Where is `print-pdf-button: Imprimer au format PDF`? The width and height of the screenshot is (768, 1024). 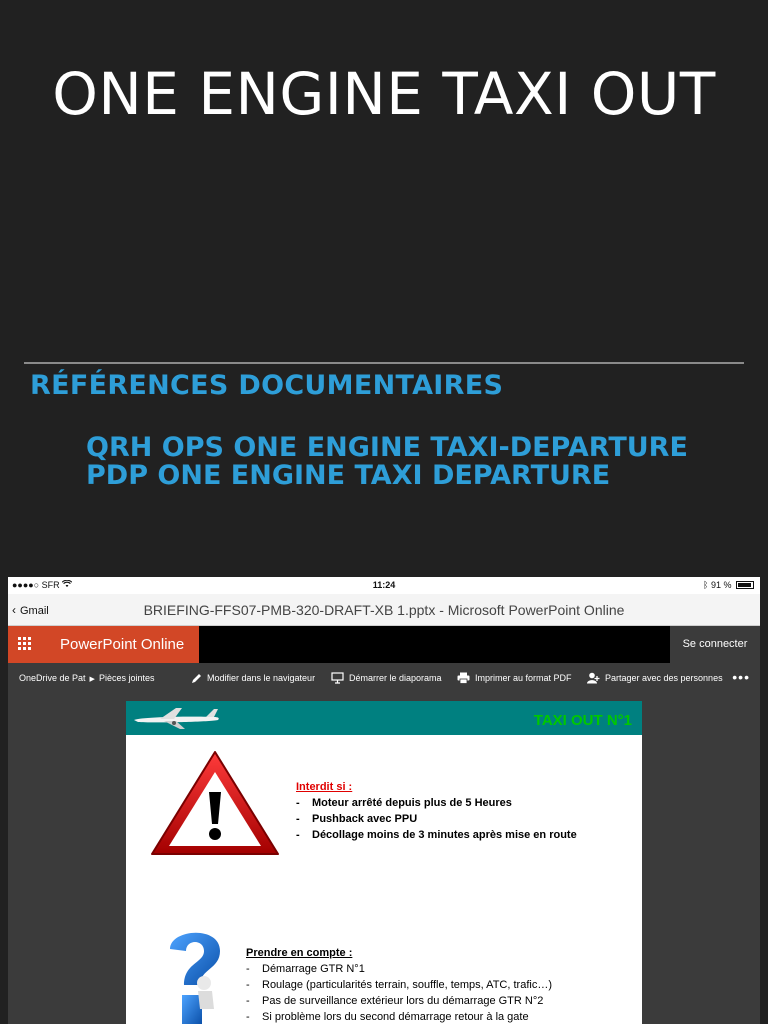 print-pdf-button: Imprimer au format PDF is located at coordinates (514, 678).